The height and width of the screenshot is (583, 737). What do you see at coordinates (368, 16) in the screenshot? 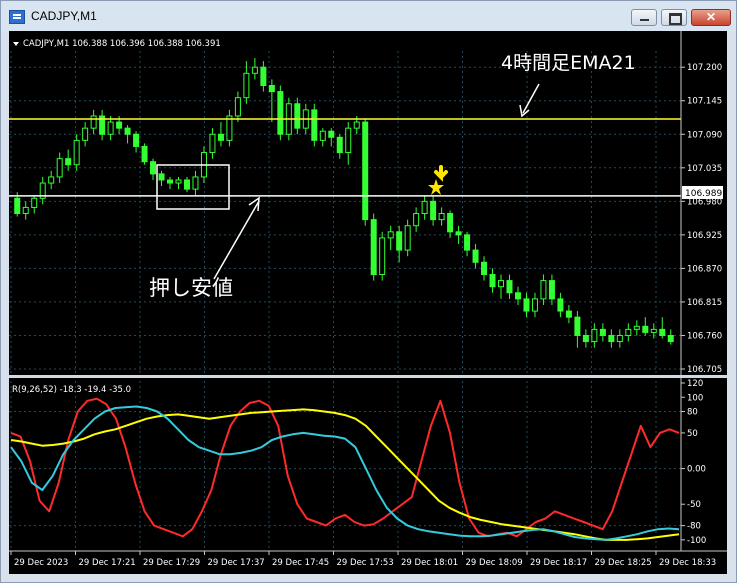
I see `title-bar: CADJPY,M1` at bounding box center [368, 16].